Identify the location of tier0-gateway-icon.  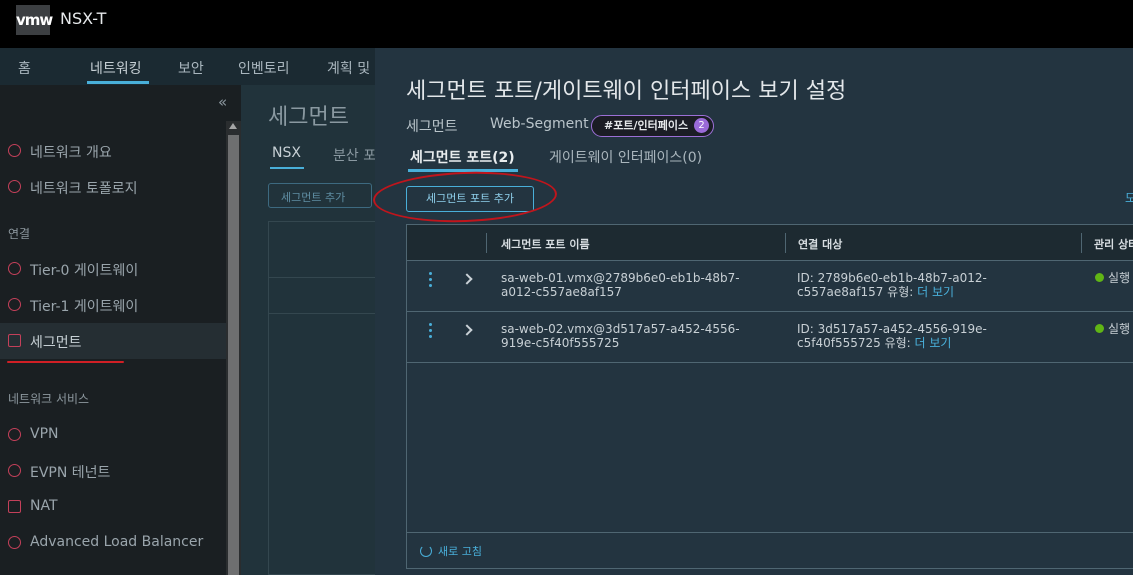
(14, 268).